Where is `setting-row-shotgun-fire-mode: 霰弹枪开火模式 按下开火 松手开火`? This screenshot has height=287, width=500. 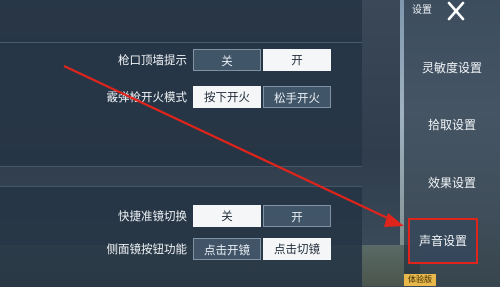
setting-row-shotgun-fire-mode: 霰弹枪开火模式 按下开火 松手开火 is located at coordinates (181, 97).